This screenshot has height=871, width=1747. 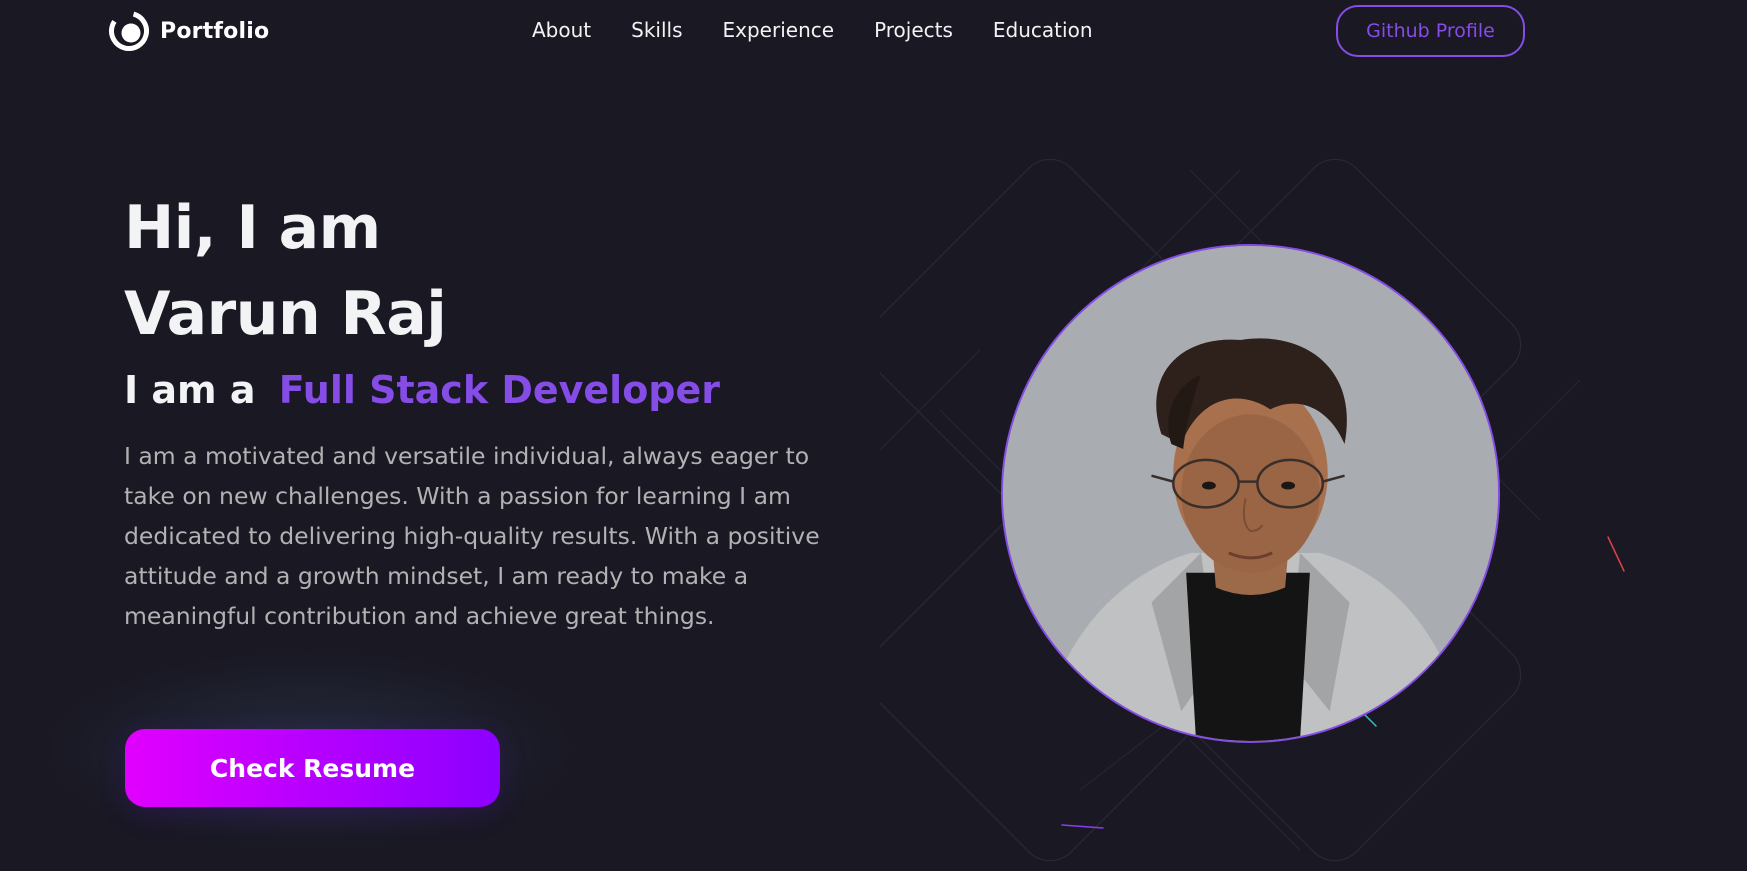 I want to click on hero-greeting: Hi, I am, so click(x=252, y=228).